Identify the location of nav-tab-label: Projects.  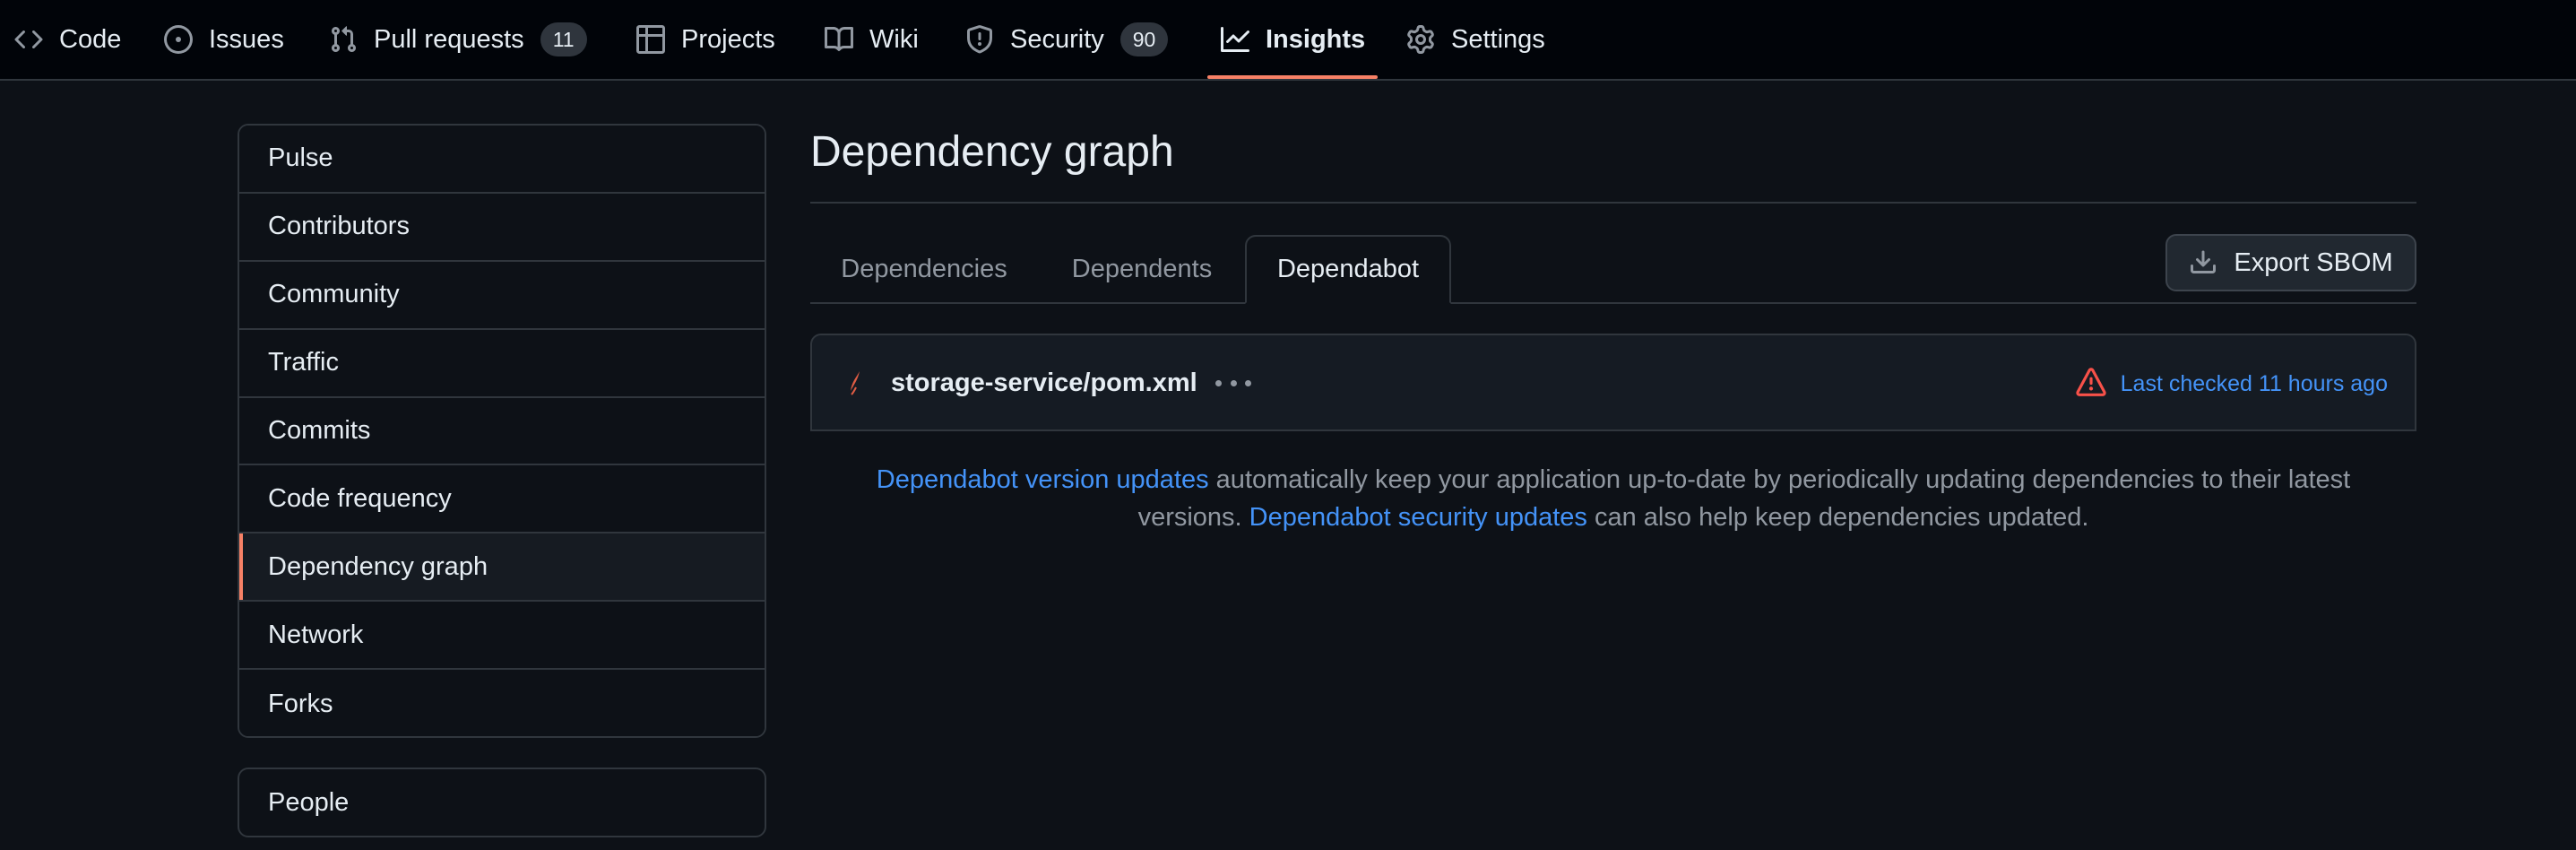
(728, 39).